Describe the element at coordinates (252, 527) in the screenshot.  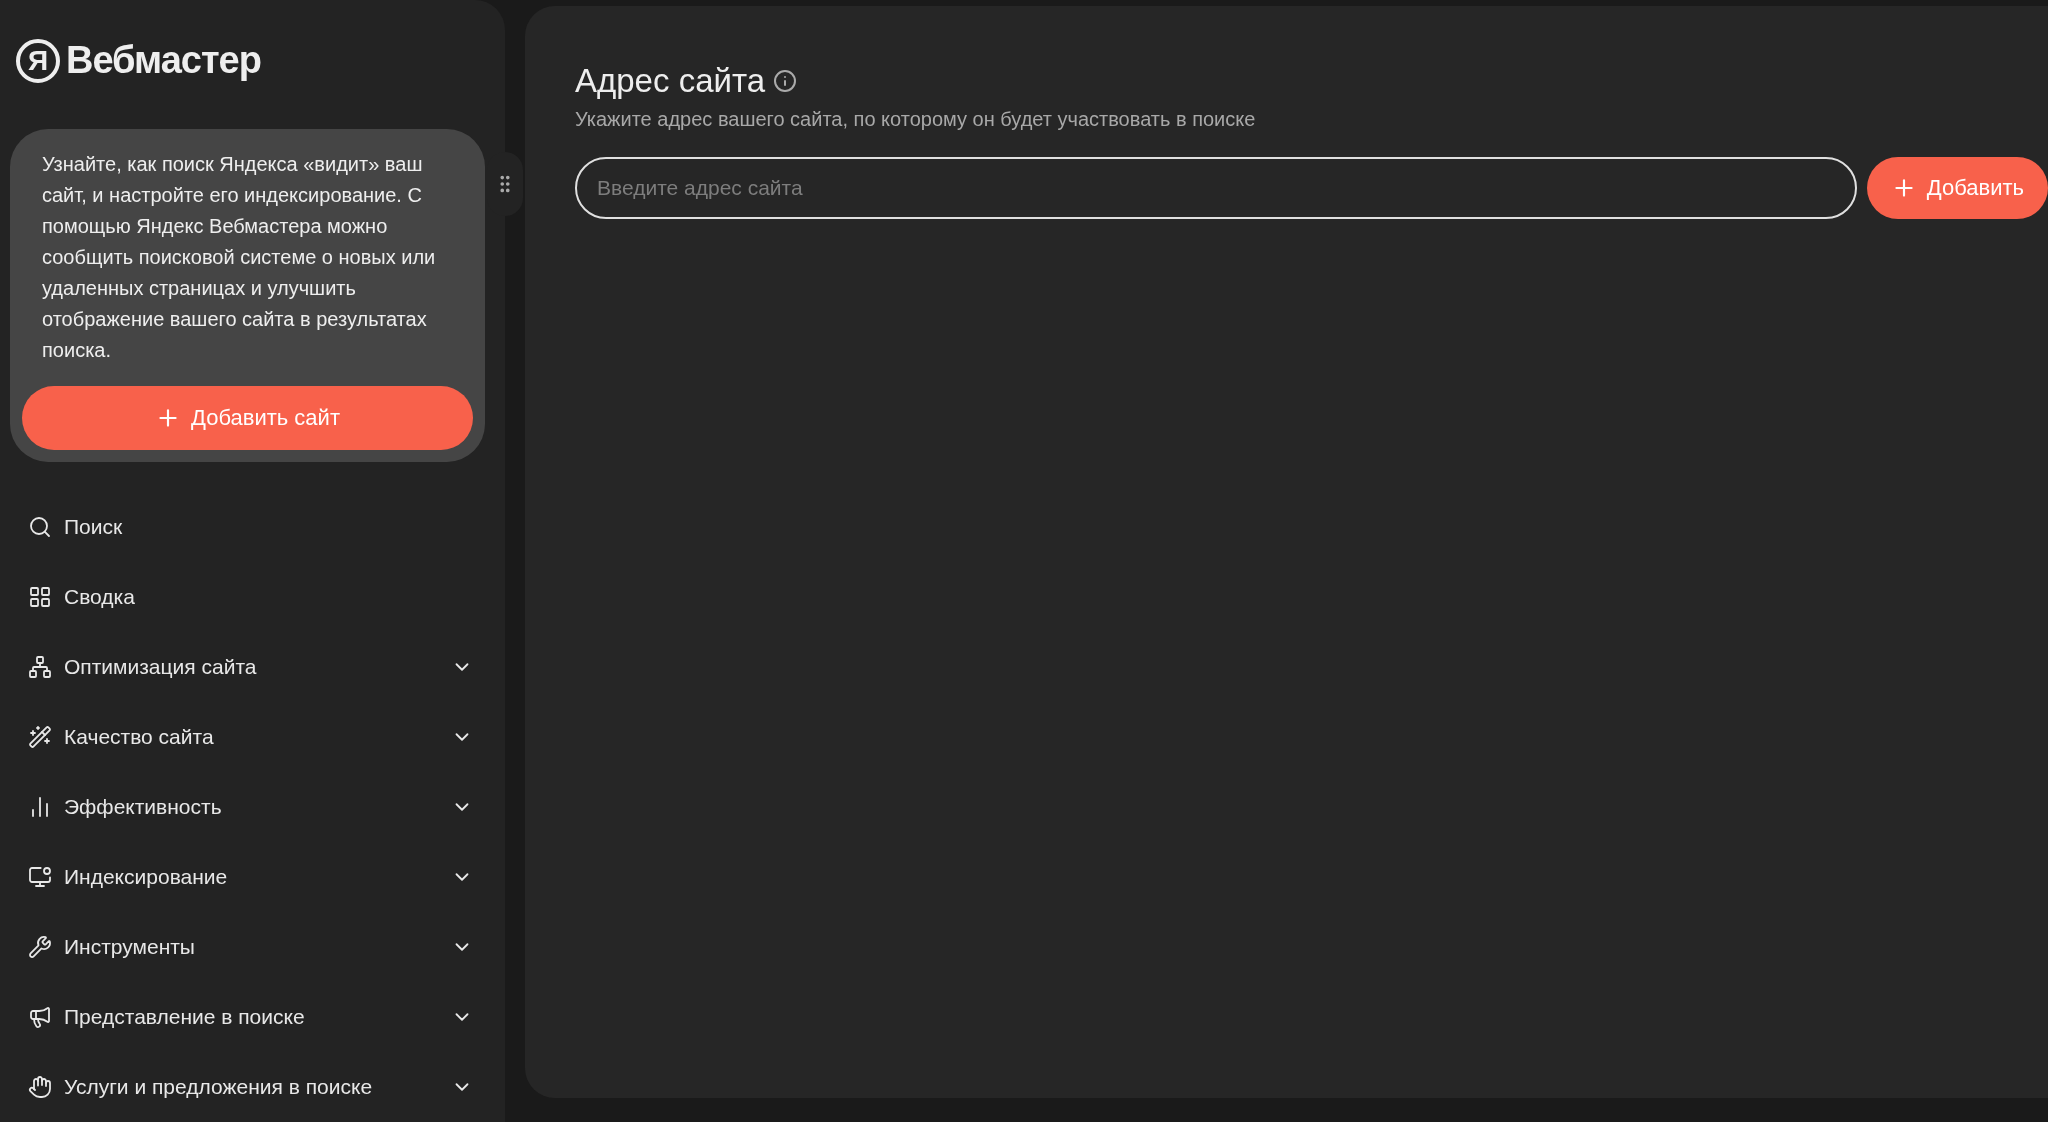
I see `nav-item: Поиск` at that location.